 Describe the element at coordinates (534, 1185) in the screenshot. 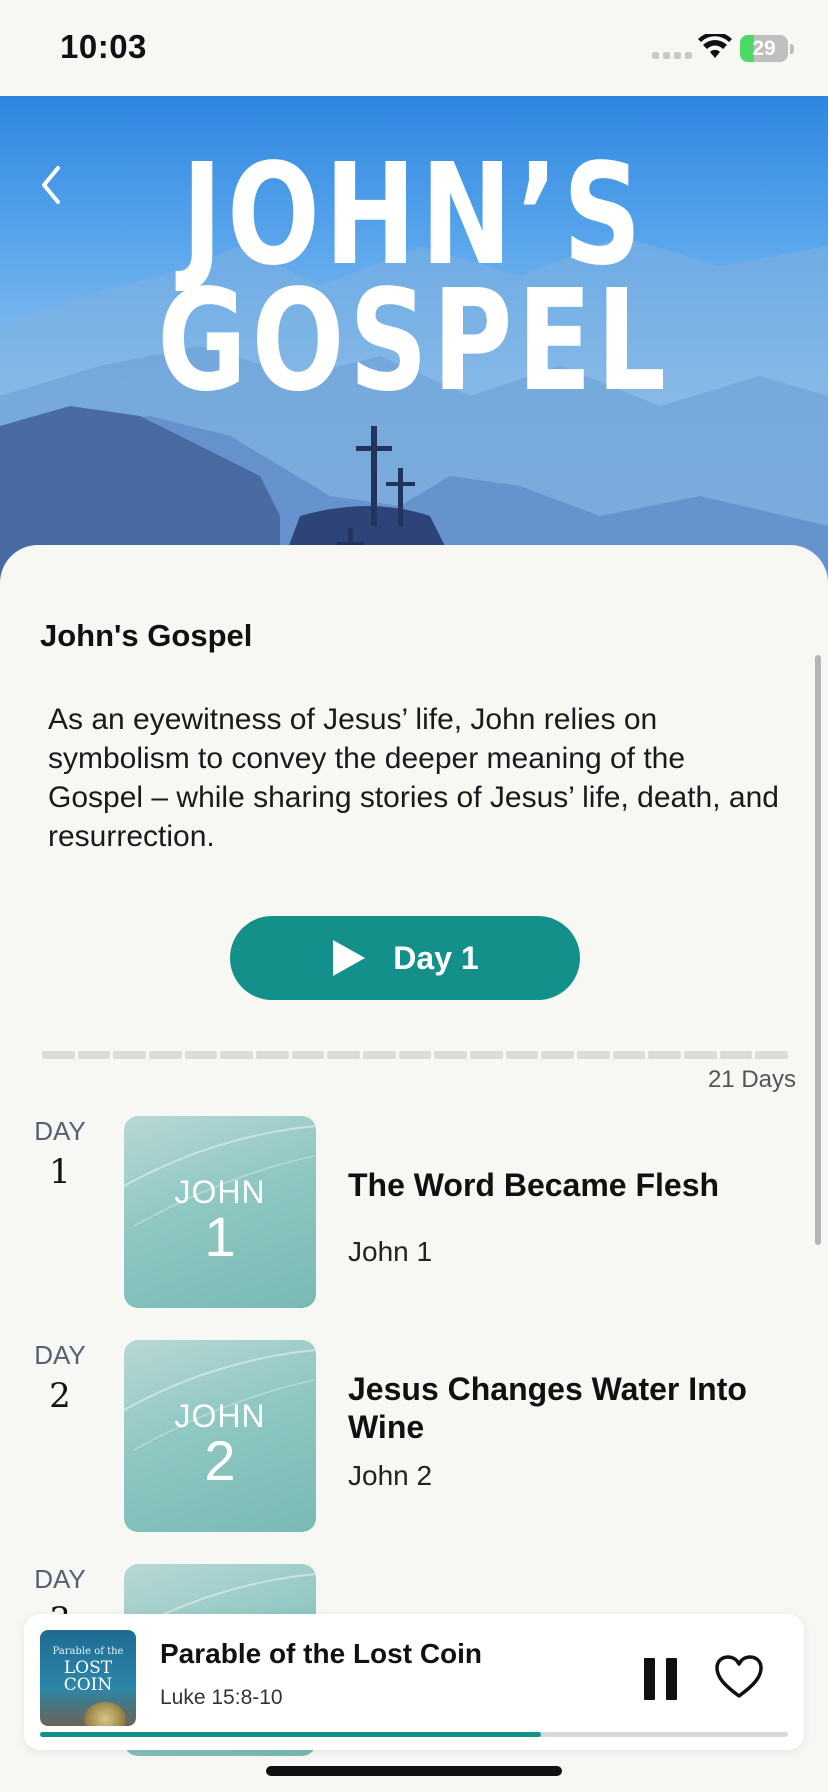

I see `day-title: The Word Became Flesh` at that location.